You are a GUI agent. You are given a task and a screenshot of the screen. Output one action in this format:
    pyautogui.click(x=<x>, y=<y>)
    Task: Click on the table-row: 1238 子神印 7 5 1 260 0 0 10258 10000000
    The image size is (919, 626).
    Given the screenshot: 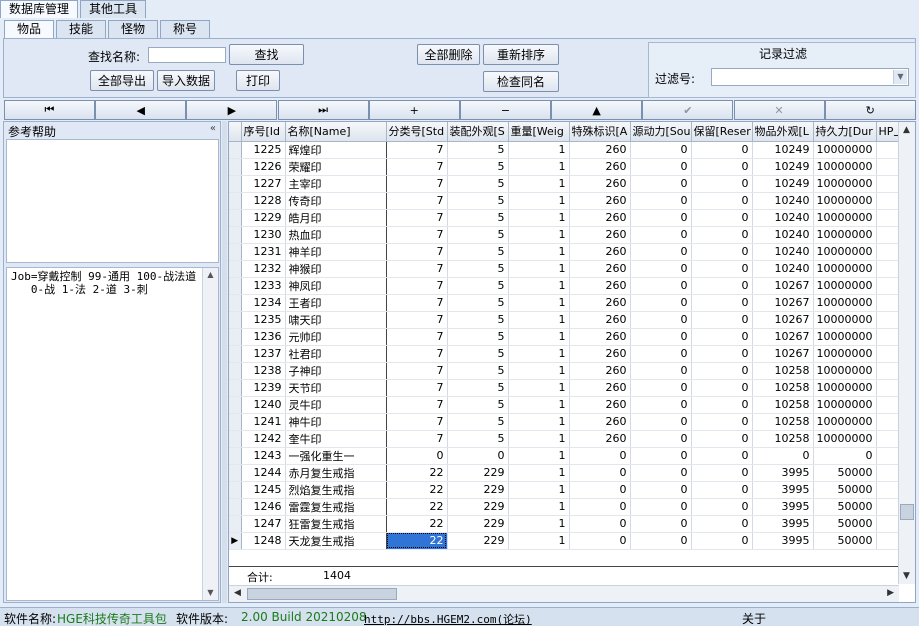 What is the action you would take?
    pyautogui.click(x=568, y=371)
    